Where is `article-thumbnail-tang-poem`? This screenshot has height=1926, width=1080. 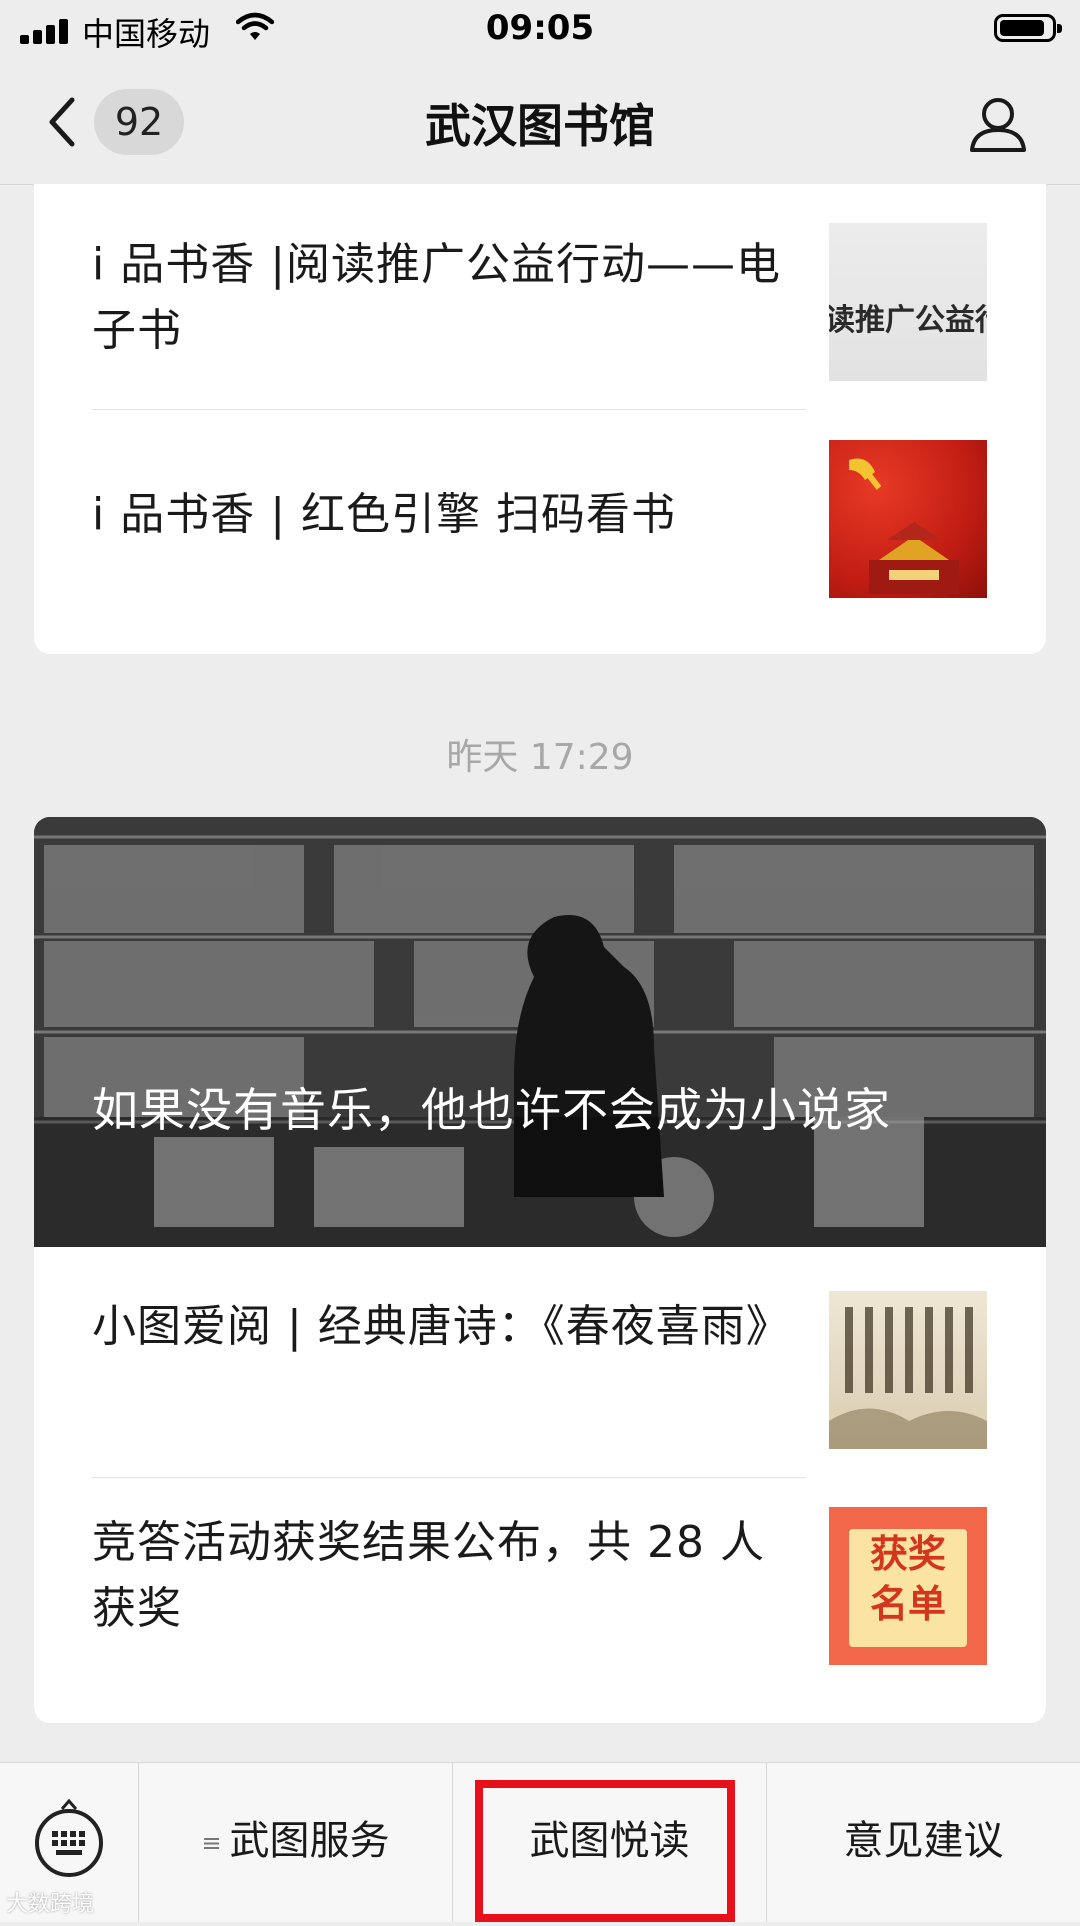 article-thumbnail-tang-poem is located at coordinates (908, 1370).